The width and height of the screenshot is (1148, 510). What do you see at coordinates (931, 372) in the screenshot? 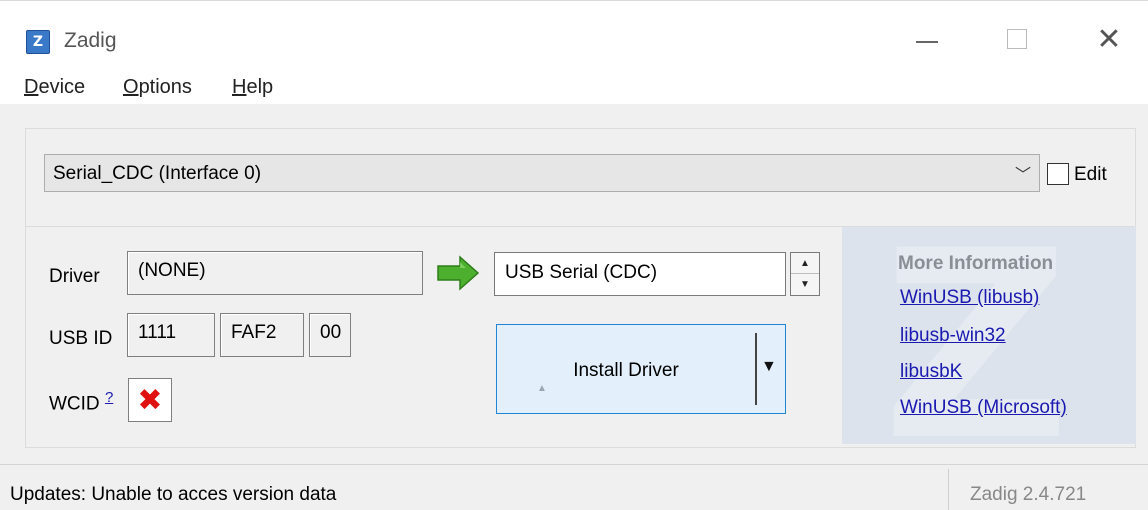
I see `link-libusbk: libusbK` at bounding box center [931, 372].